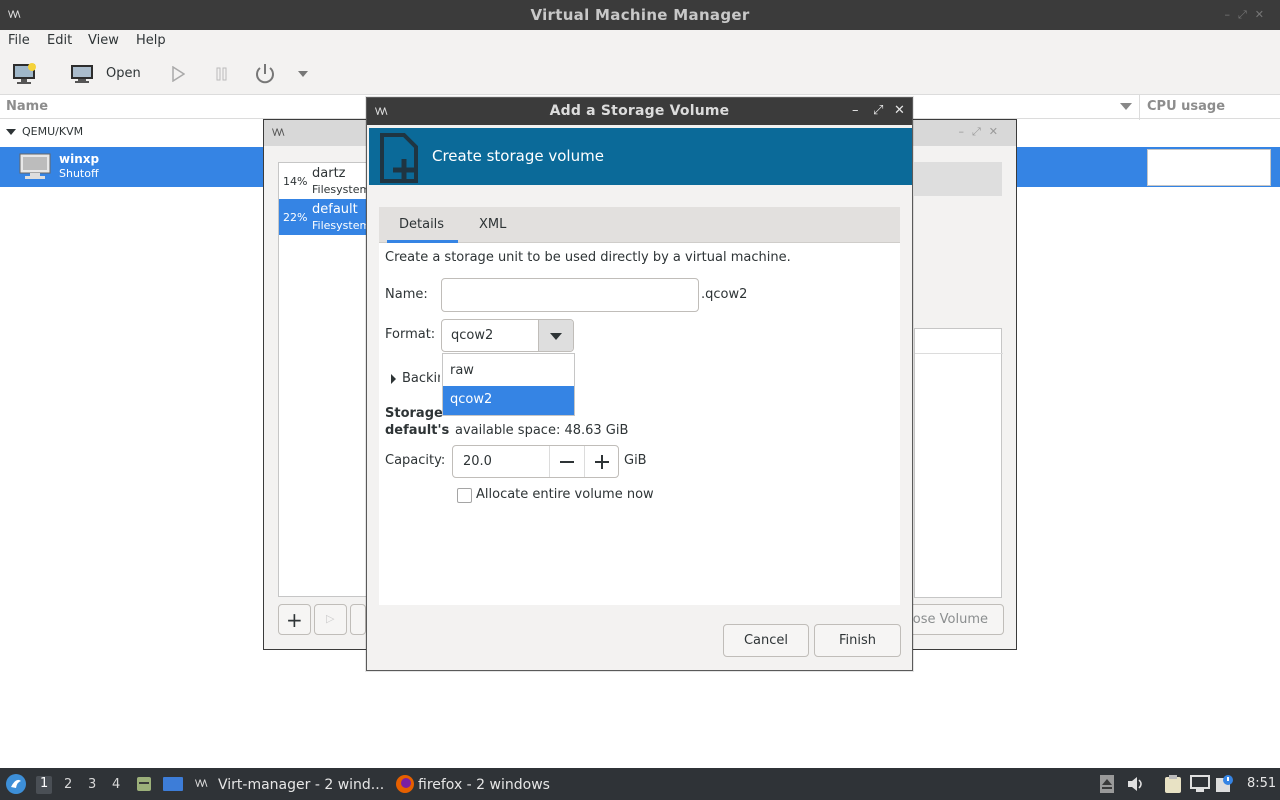  Describe the element at coordinates (464, 495) in the screenshot. I see `allocate-checkbox` at that location.